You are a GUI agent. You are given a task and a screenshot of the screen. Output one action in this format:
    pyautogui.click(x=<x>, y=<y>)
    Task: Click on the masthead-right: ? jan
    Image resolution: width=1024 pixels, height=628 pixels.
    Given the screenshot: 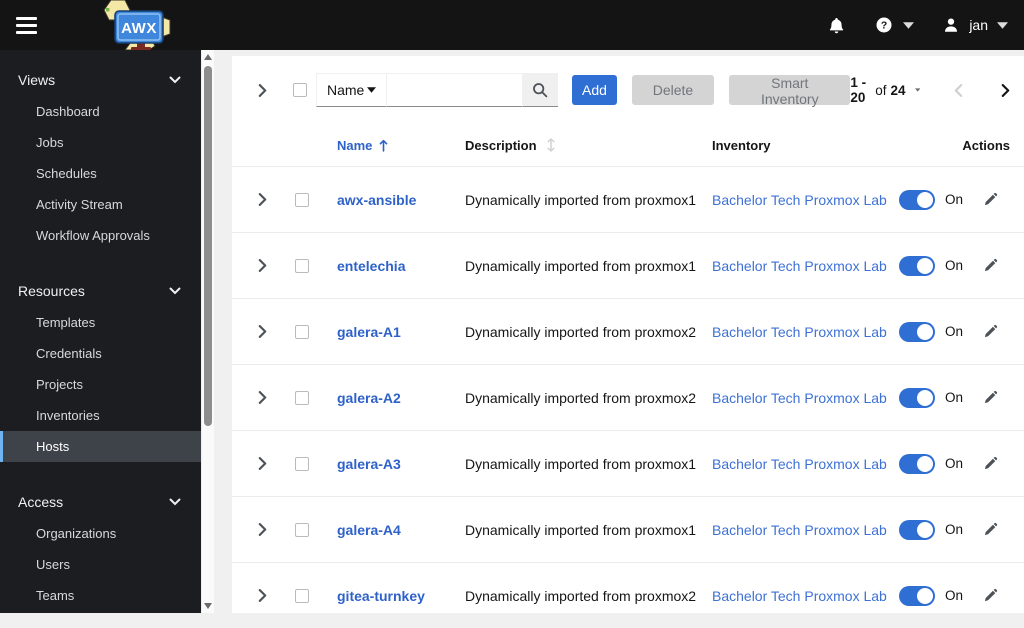 What is the action you would take?
    pyautogui.click(x=925, y=25)
    